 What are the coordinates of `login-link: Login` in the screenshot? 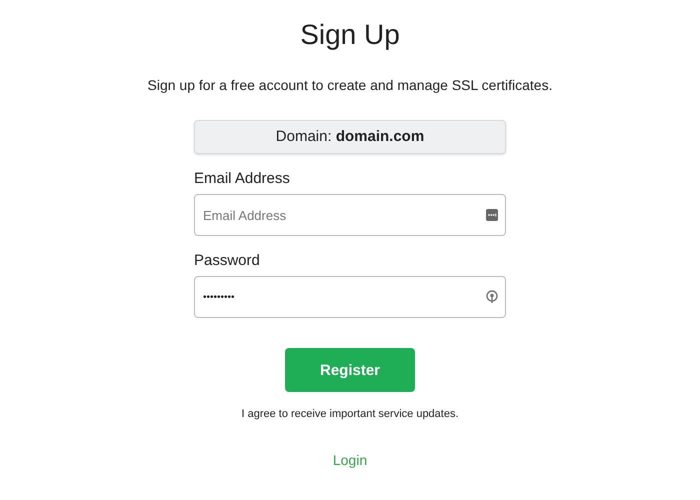 It's located at (350, 460).